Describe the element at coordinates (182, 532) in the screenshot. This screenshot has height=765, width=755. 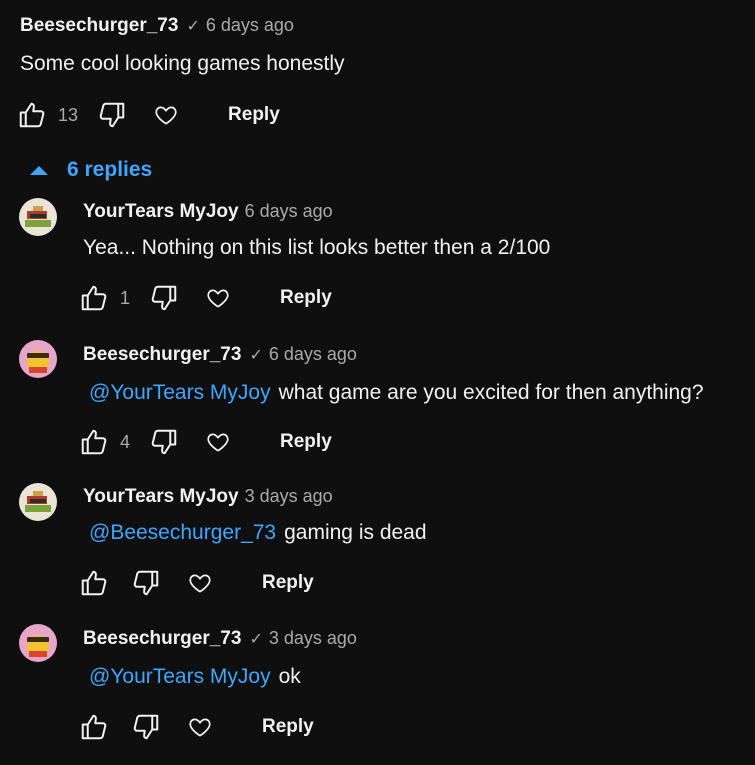
I see `mention-link: @Beesechurger_73` at that location.